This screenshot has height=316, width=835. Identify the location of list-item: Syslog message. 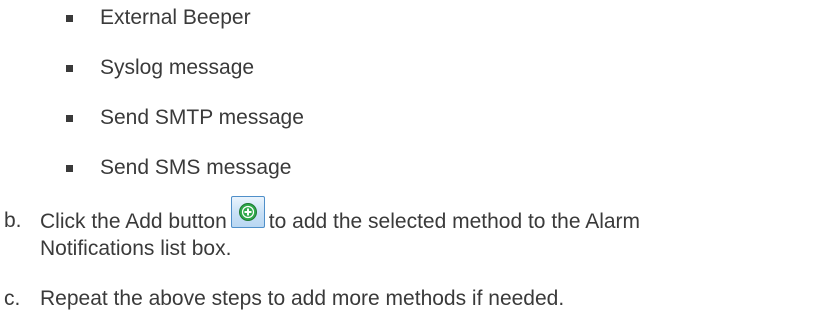
(160, 68).